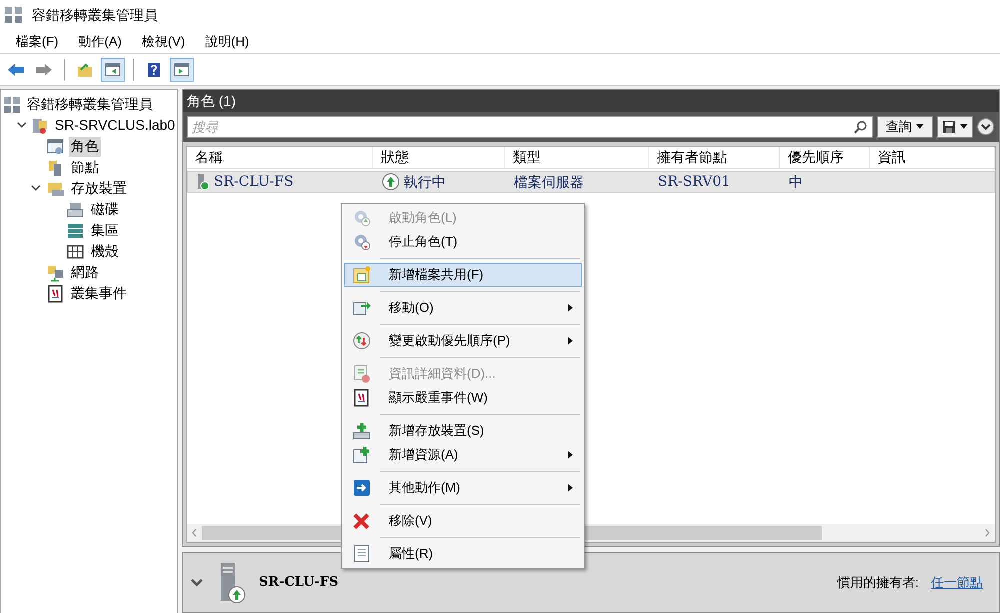 The image size is (1000, 613). I want to click on panel-title: 角色 (1), so click(591, 101).